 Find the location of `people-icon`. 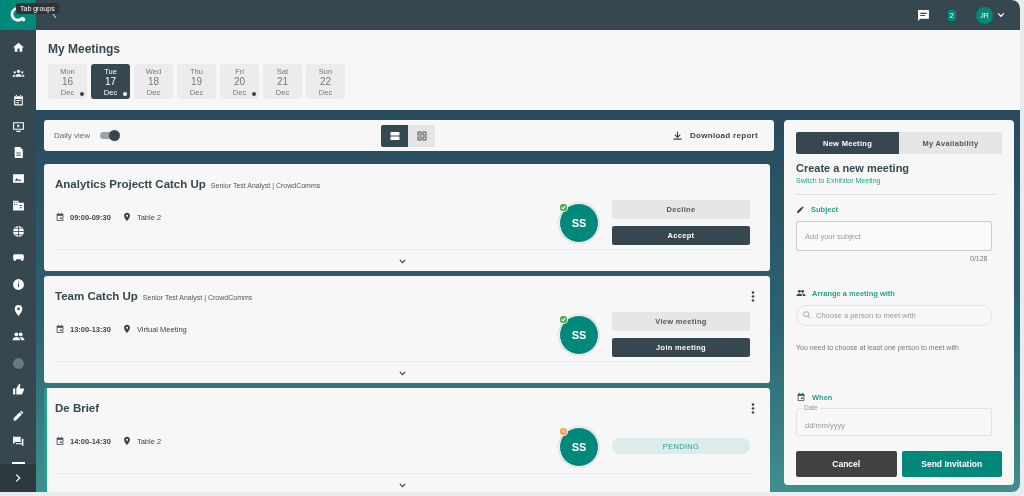

people-icon is located at coordinates (801, 293).